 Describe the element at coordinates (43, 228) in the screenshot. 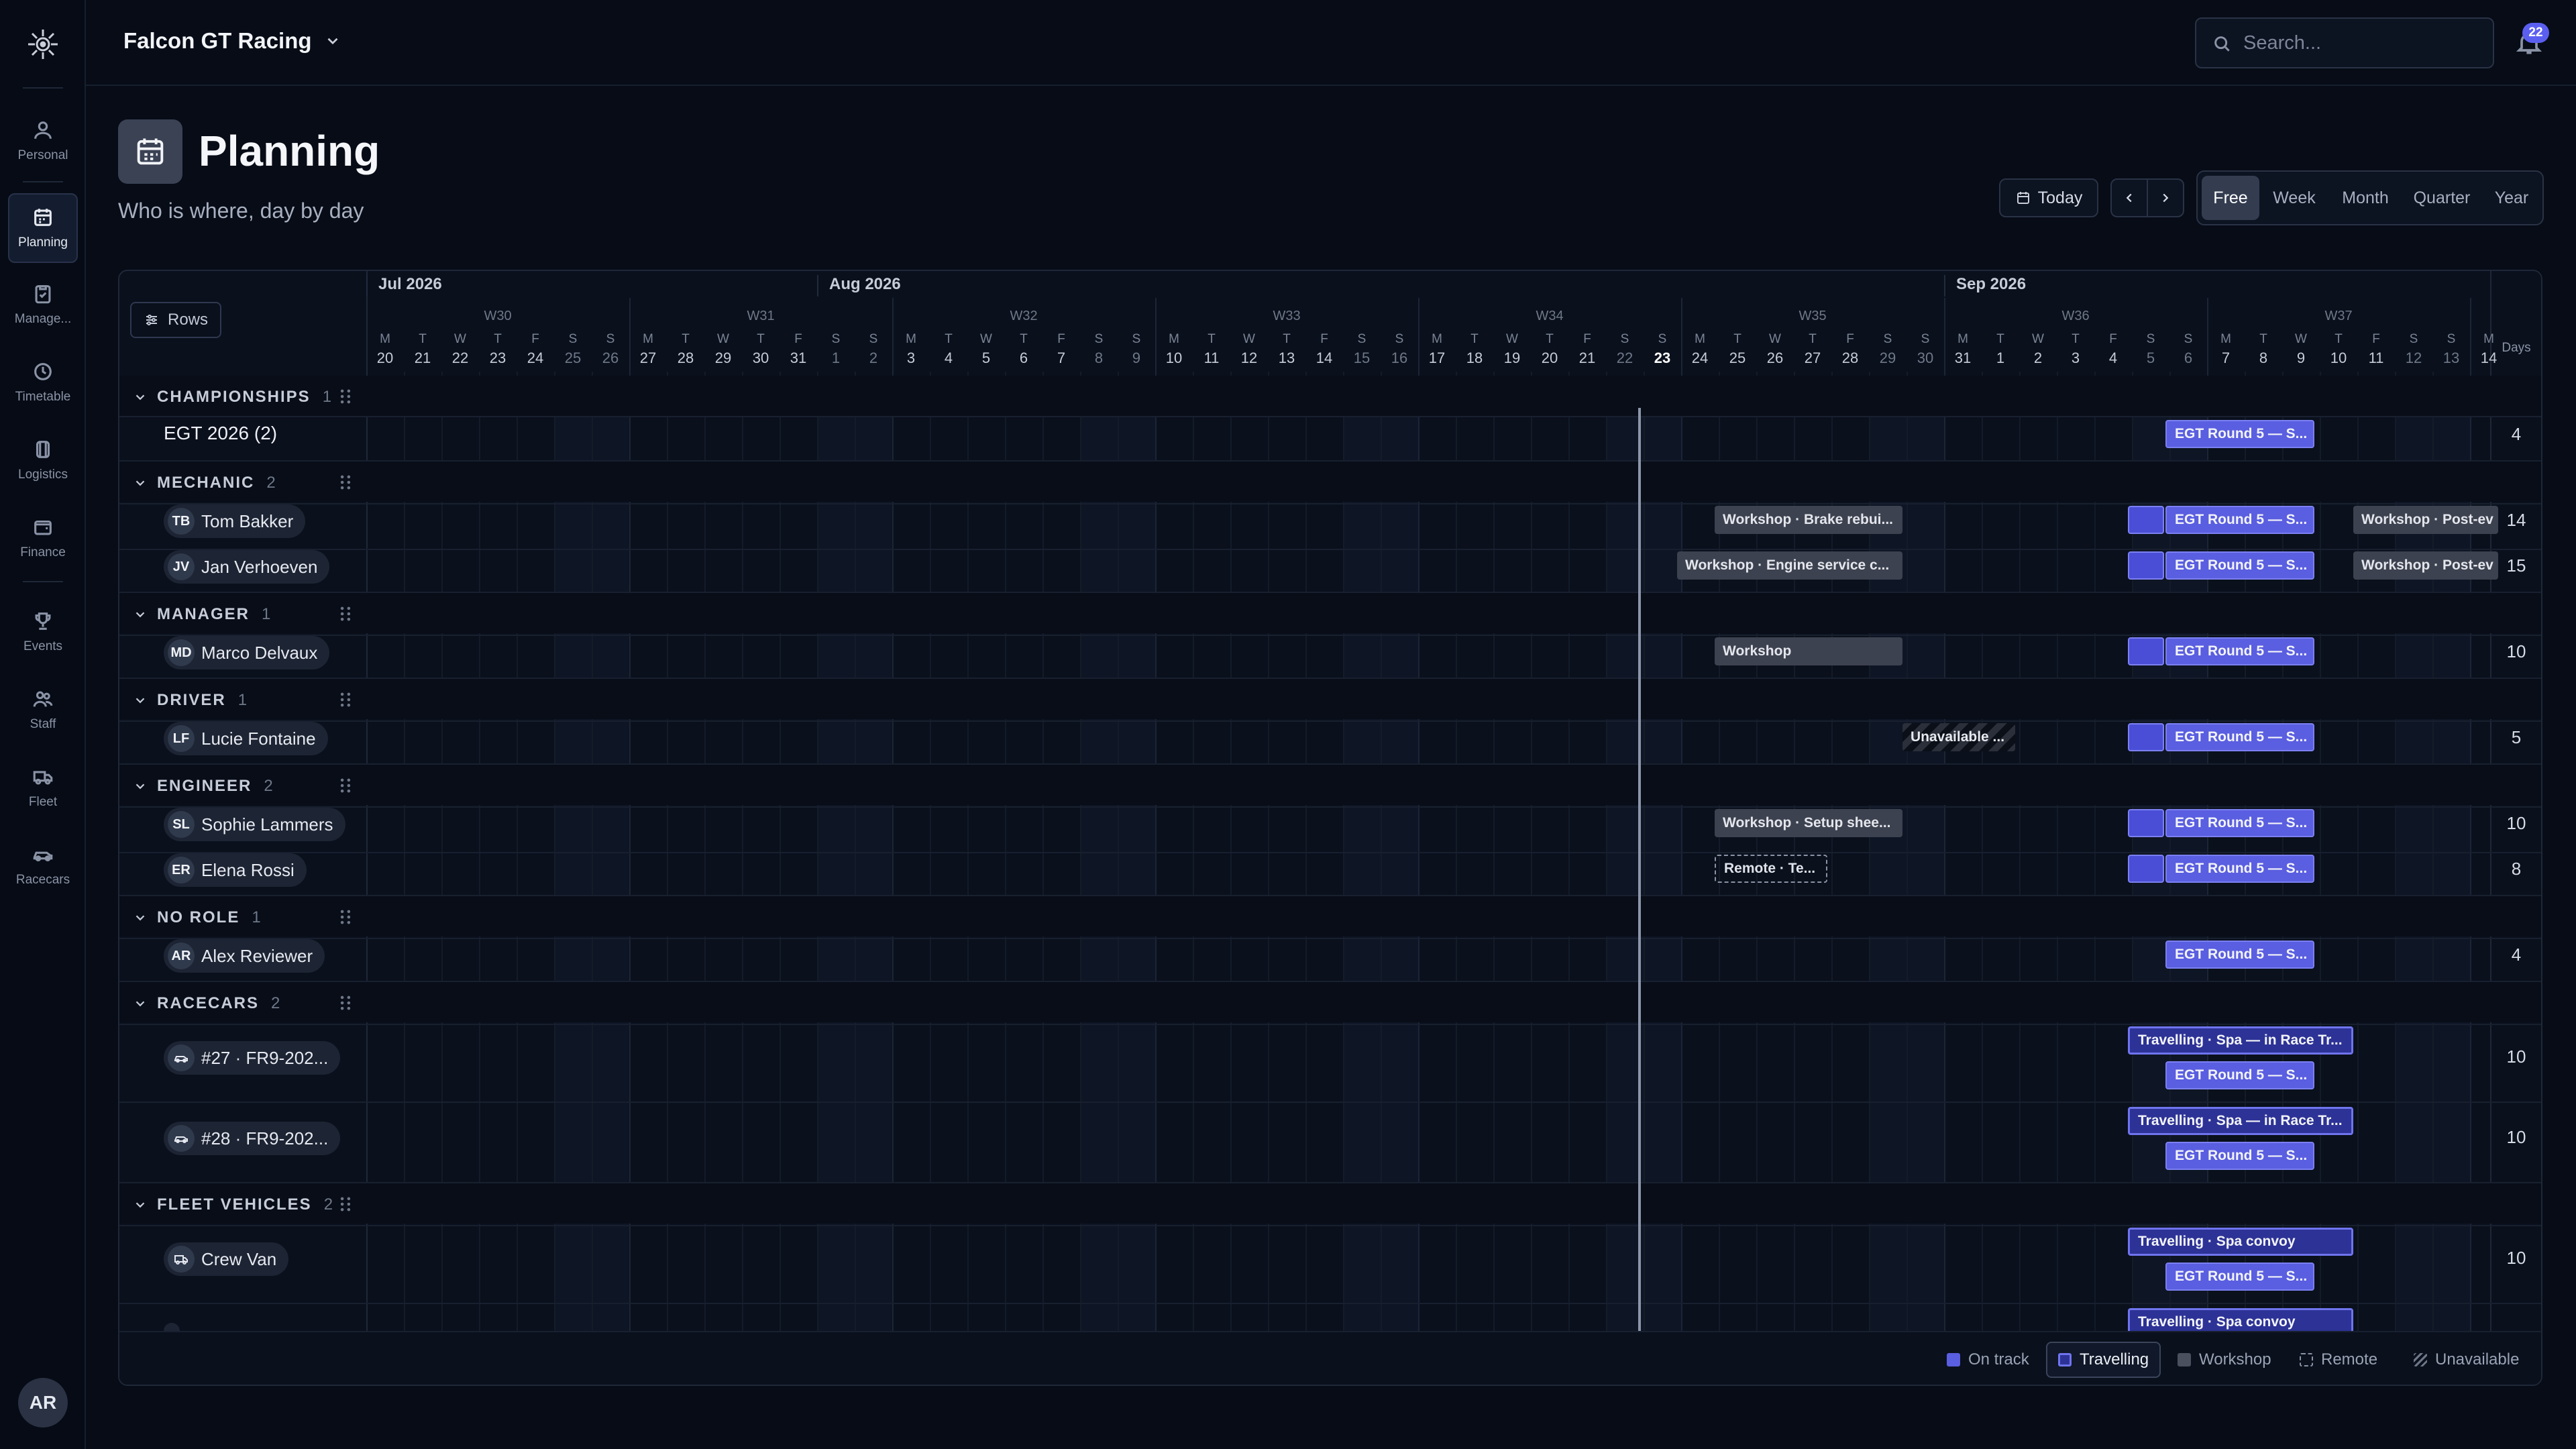

I see `sidebar-item-planning: Planning` at that location.